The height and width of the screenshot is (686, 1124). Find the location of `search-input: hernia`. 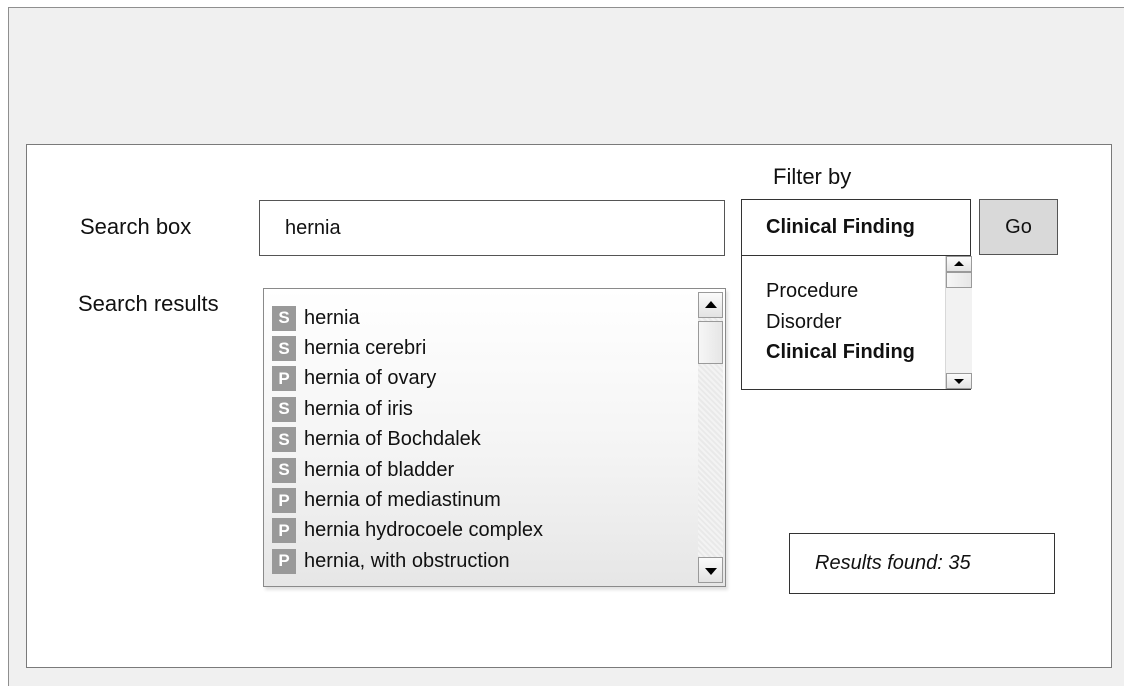

search-input: hernia is located at coordinates (492, 228).